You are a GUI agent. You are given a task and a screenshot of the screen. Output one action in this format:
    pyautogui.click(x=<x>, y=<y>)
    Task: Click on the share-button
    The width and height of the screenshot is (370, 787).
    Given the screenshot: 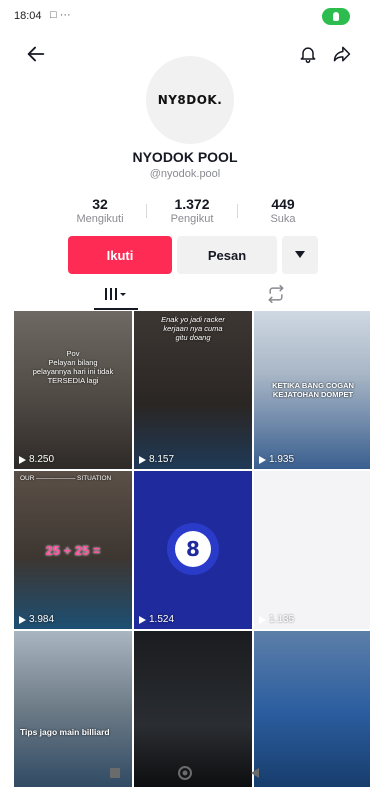 What is the action you would take?
    pyautogui.click(x=342, y=54)
    